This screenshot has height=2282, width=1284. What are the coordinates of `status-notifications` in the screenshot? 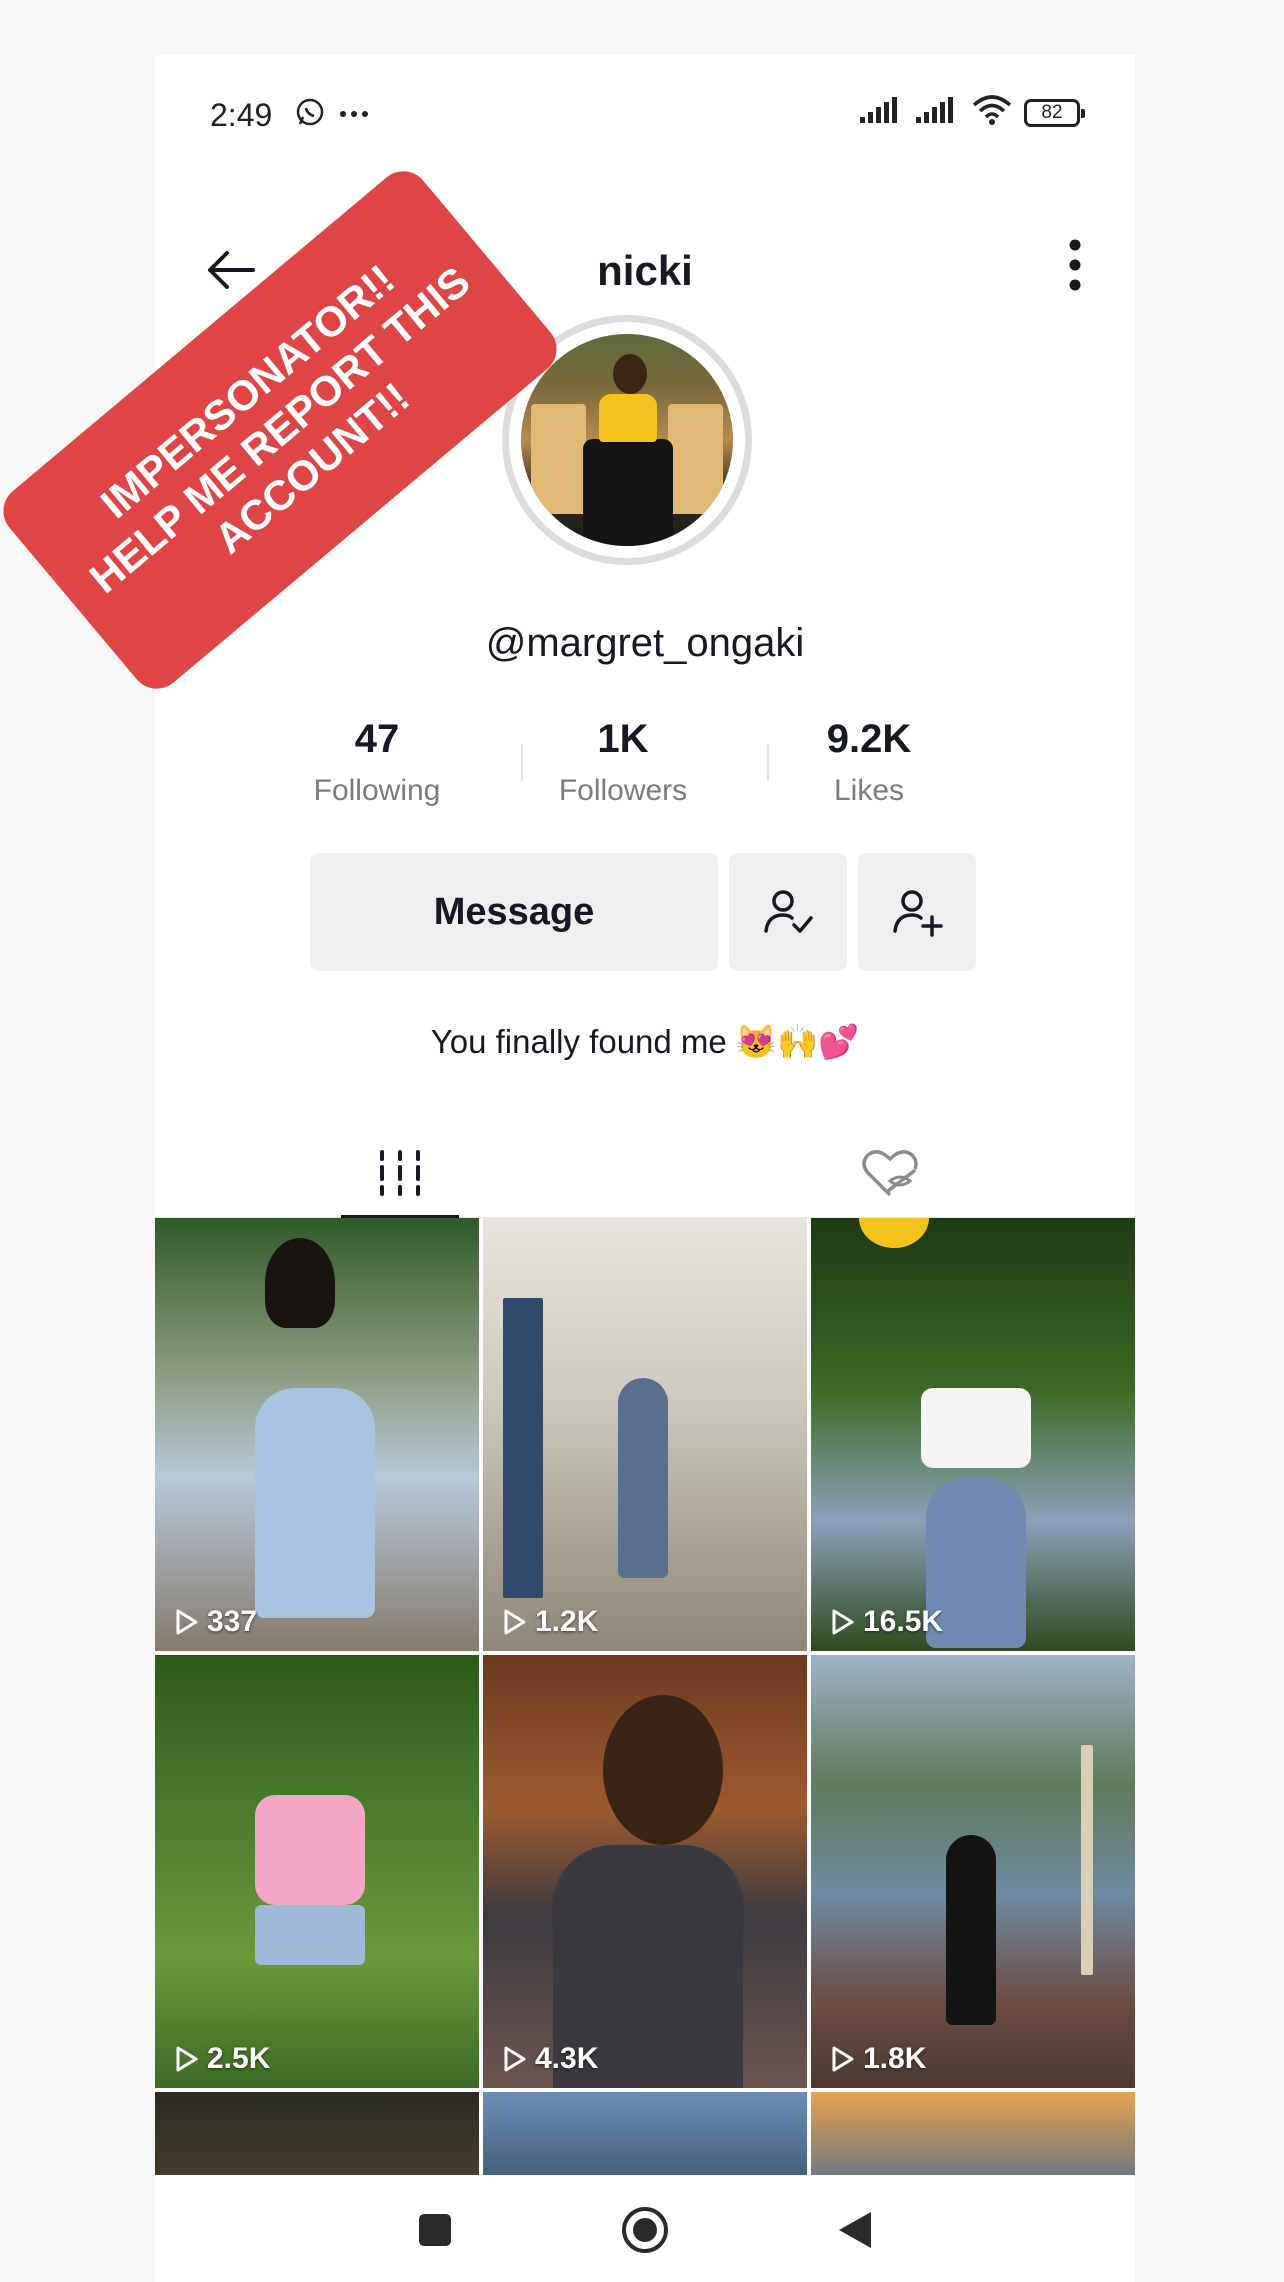 It's located at (332, 114).